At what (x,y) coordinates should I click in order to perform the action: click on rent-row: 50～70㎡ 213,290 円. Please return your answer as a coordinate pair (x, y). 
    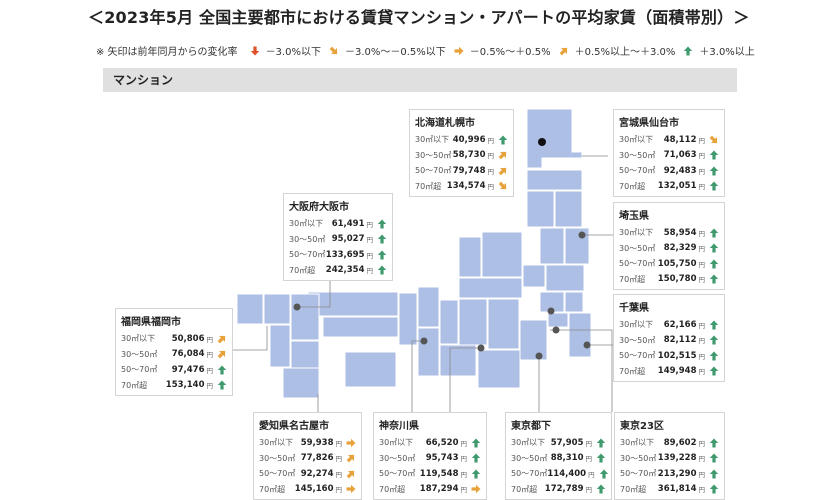
    Looking at the image, I should click on (669, 474).